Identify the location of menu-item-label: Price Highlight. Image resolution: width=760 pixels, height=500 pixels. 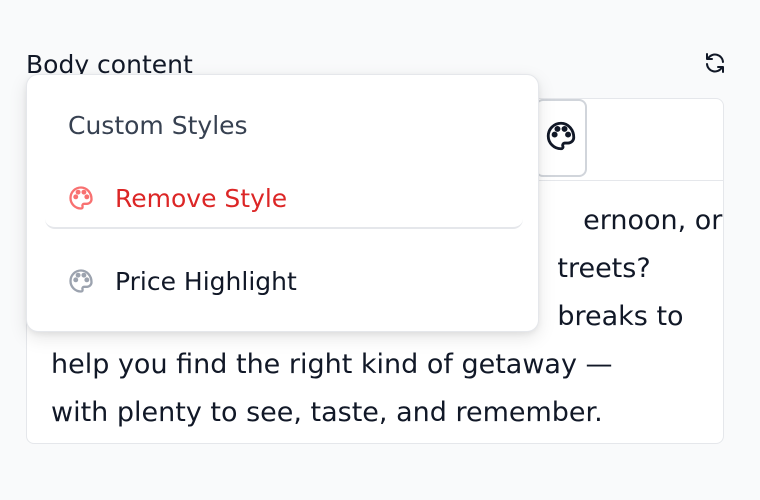
(206, 281).